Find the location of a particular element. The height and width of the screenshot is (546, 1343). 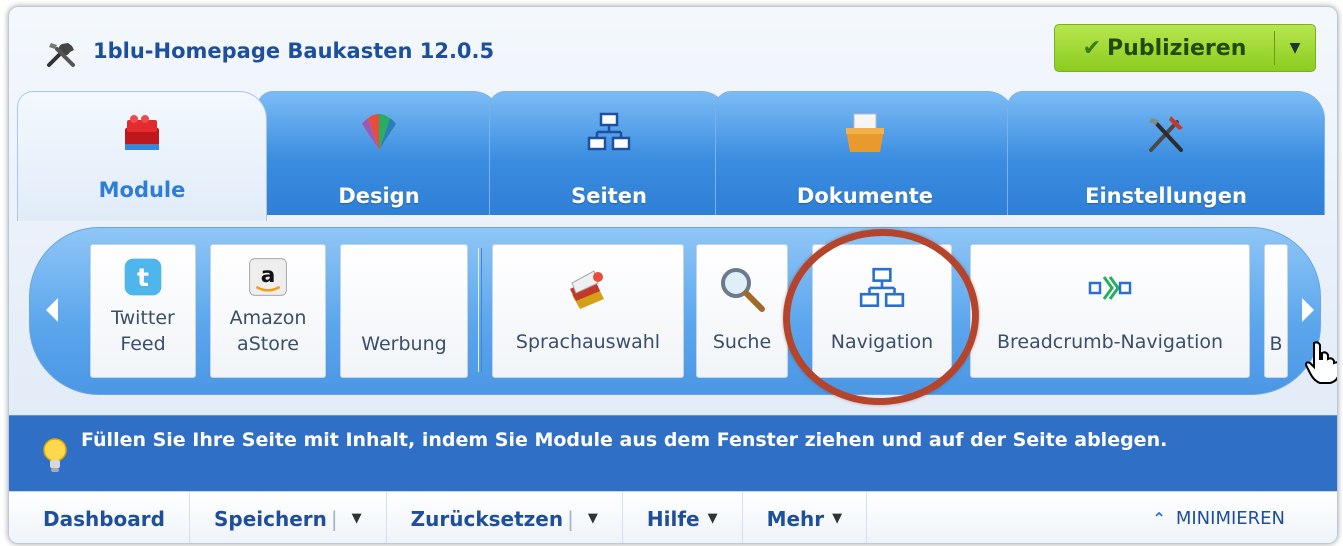

file-box-icon is located at coordinates (865, 132).